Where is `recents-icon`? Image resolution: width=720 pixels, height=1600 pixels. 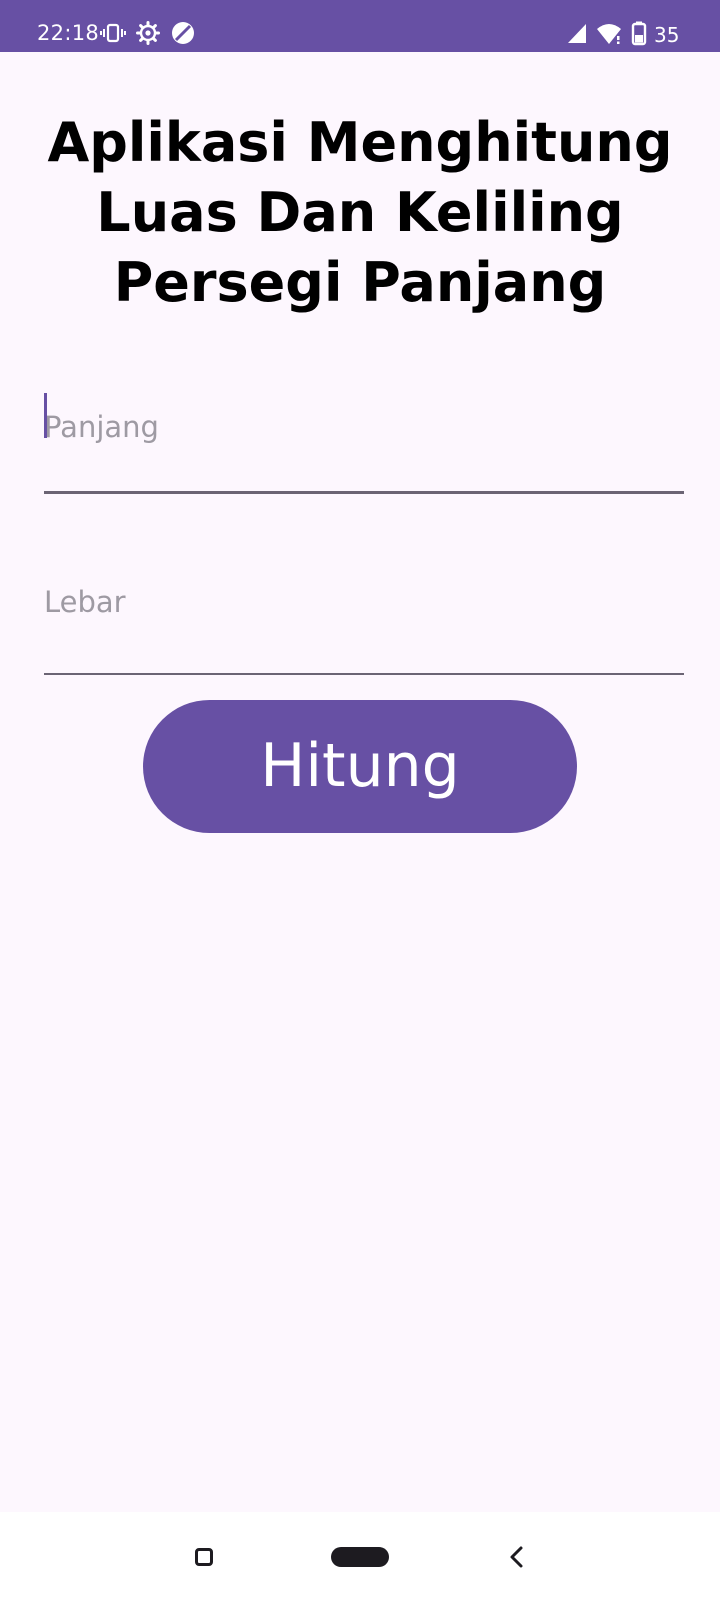 recents-icon is located at coordinates (204, 1557).